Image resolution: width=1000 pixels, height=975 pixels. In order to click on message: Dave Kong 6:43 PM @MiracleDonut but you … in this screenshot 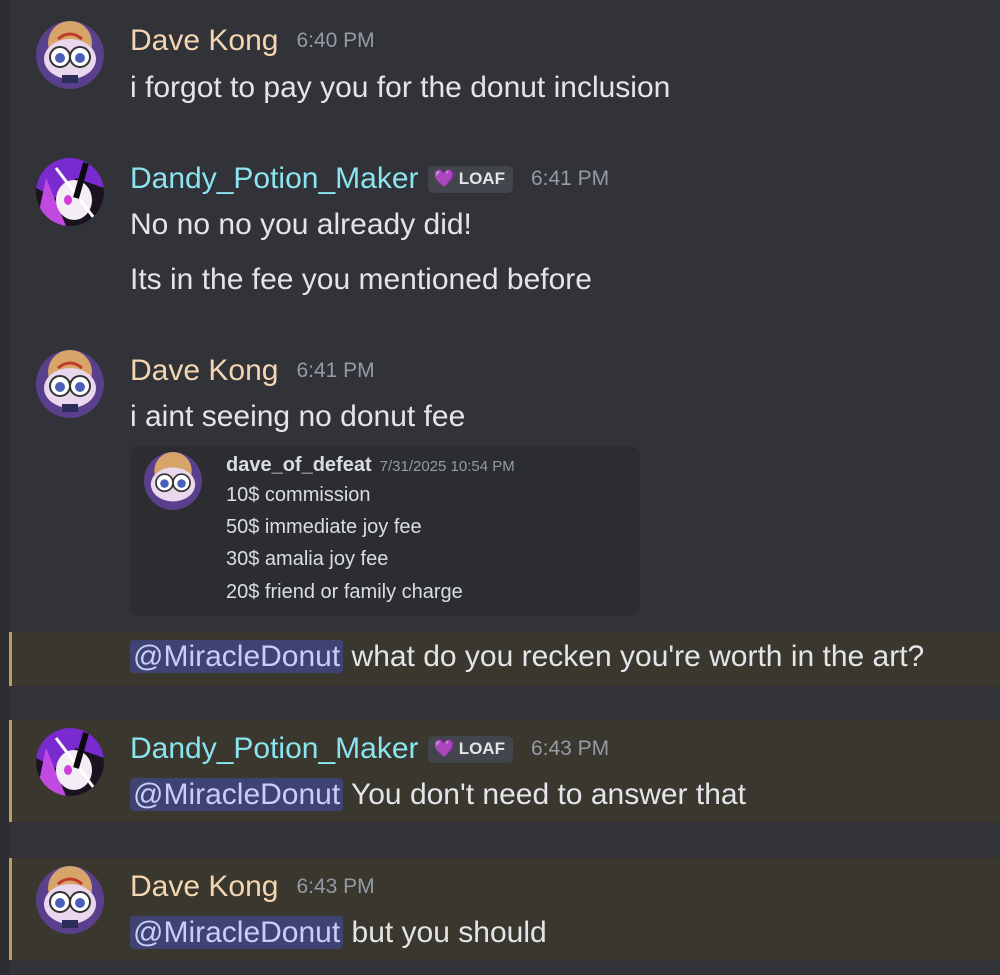, I will do `click(504, 909)`.